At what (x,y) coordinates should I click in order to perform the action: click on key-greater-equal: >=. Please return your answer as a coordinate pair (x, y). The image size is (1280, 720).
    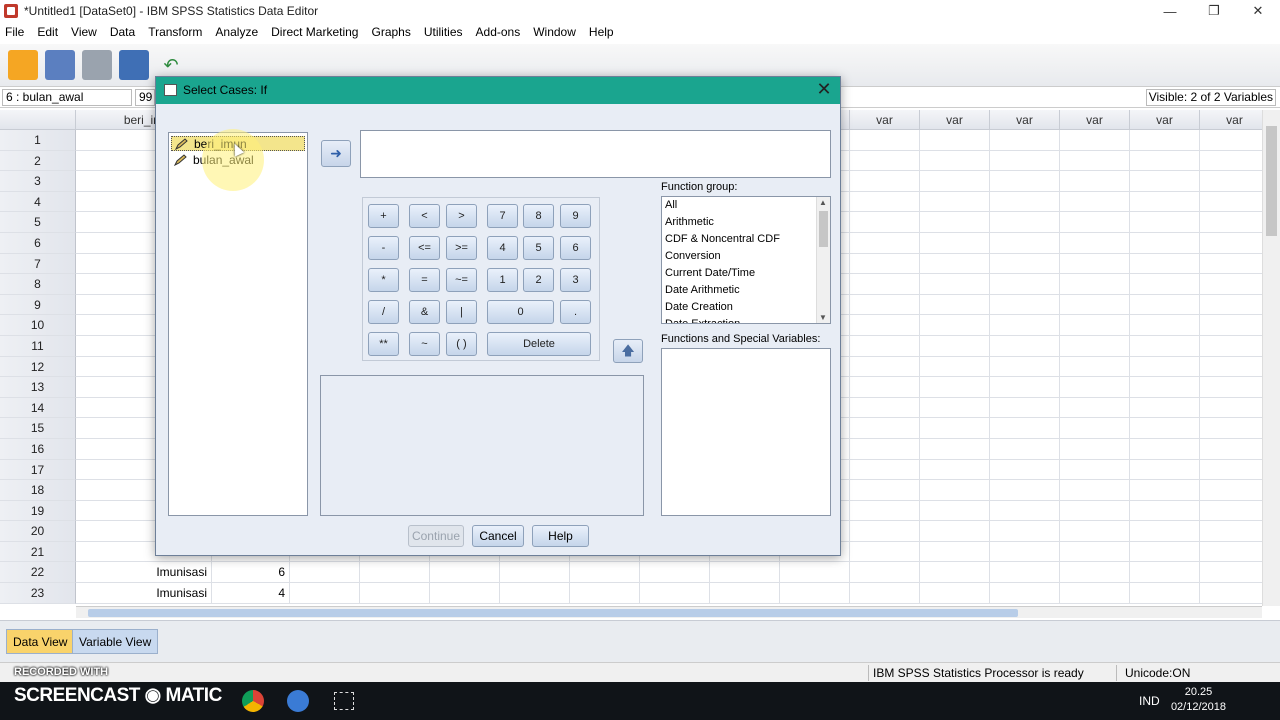
    Looking at the image, I should click on (461, 248).